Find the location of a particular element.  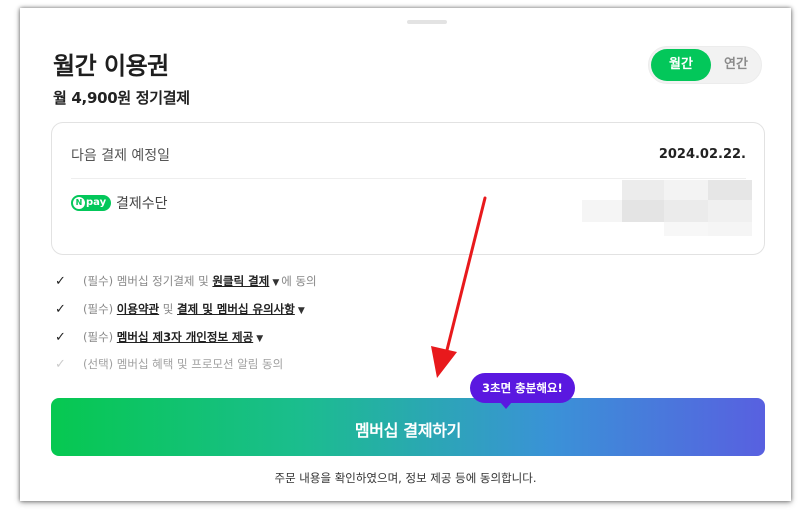

npay-logo-icon: N pay is located at coordinates (91, 203).